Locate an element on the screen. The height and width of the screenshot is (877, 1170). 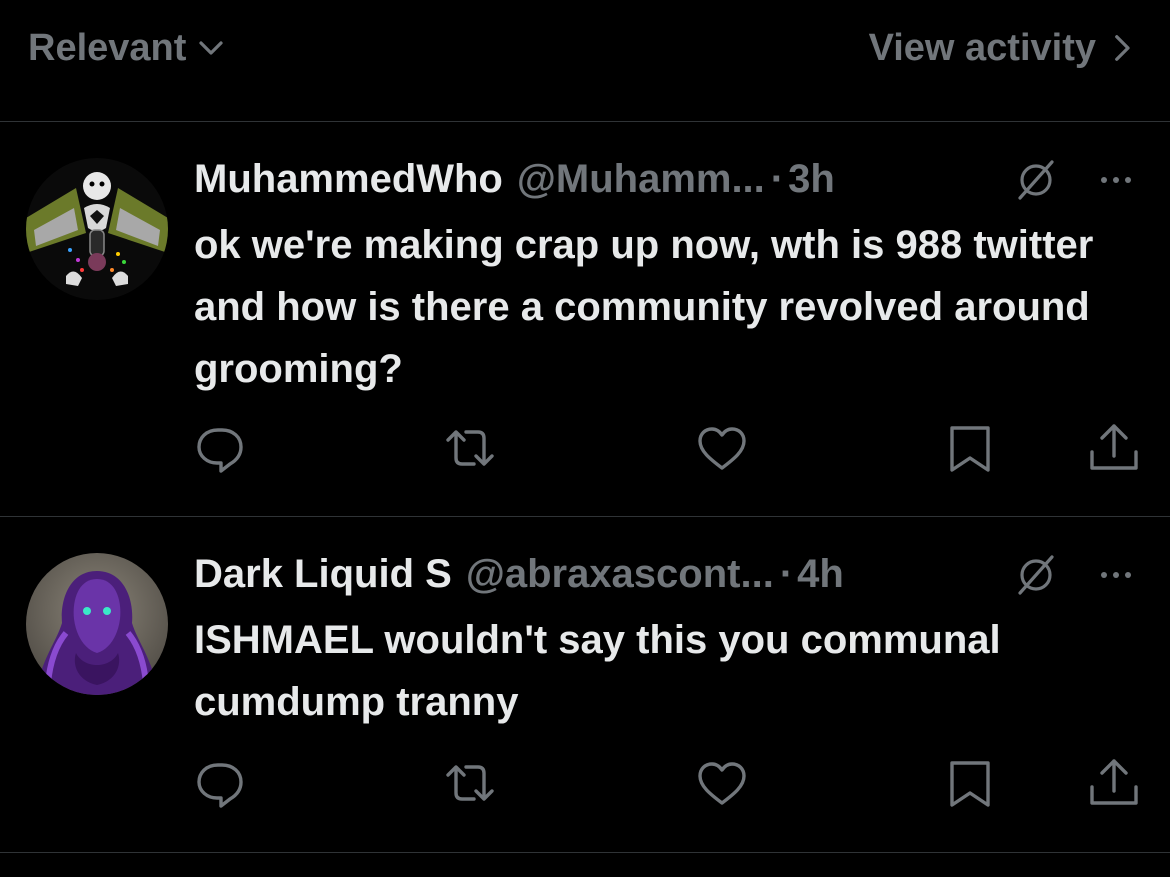
replies-header-bar: Relevant View activity is located at coordinates (585, 61).